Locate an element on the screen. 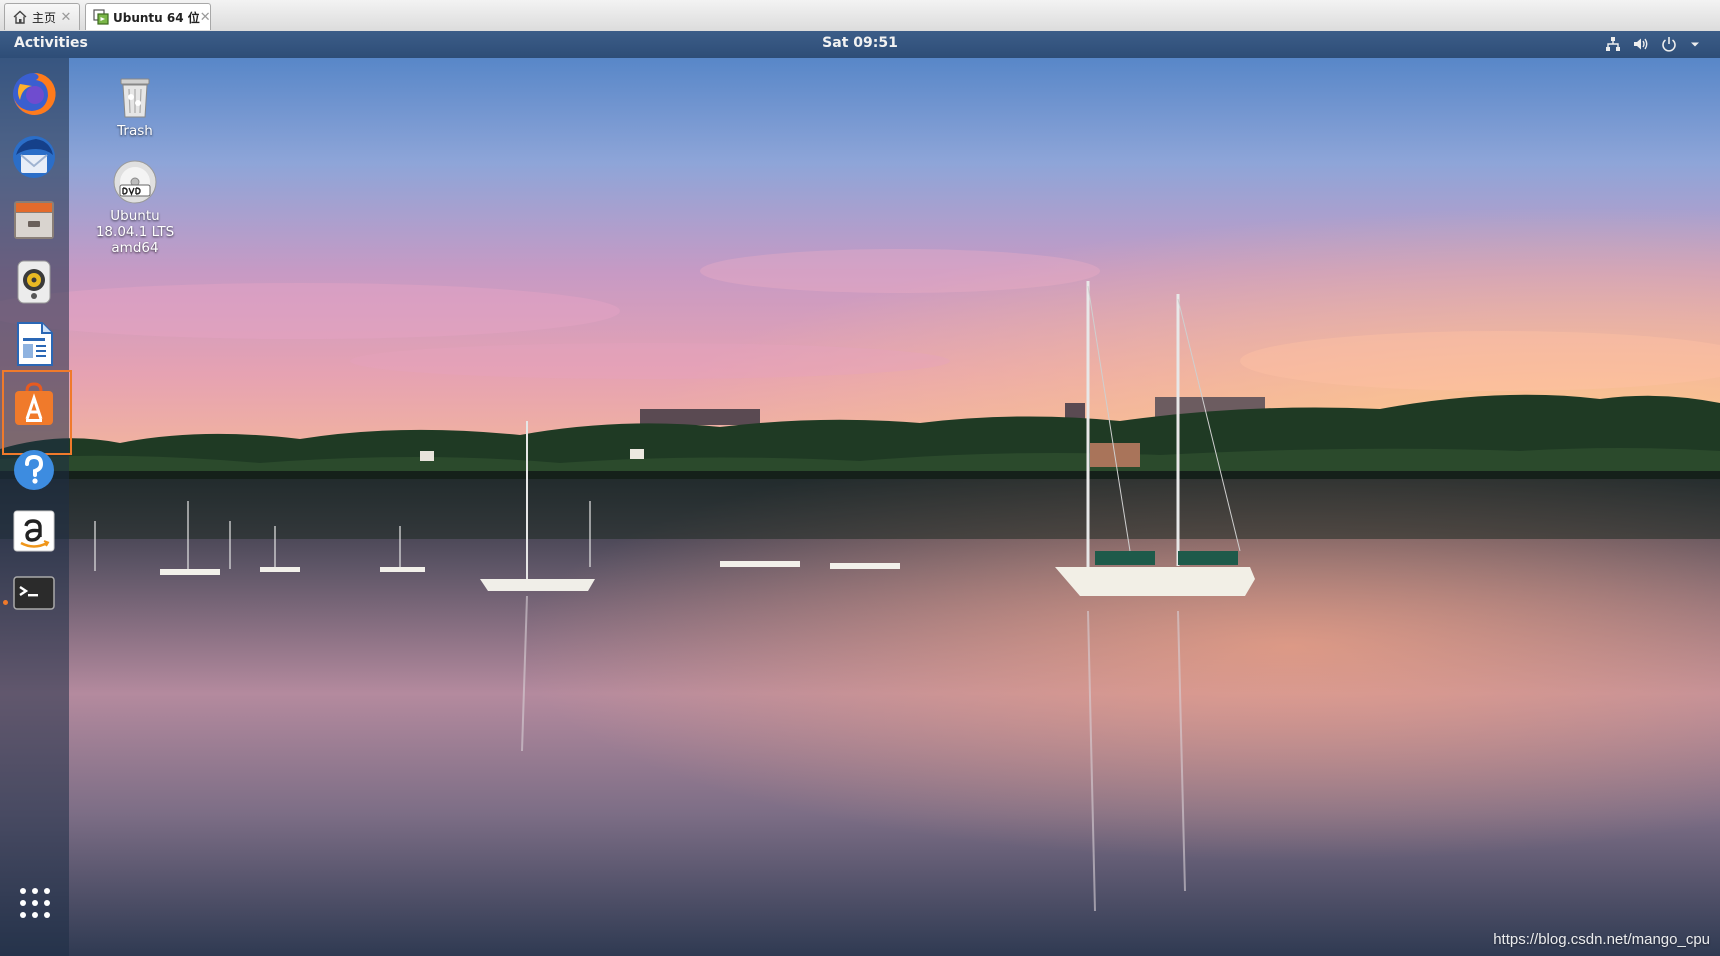 Image resolution: width=1720 pixels, height=956 pixels. firefox-icon is located at coordinates (34, 93).